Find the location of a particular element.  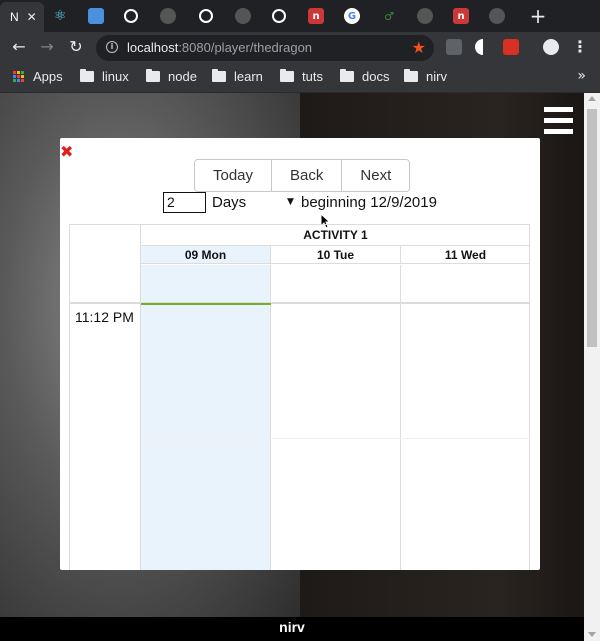

bookmark-label: nirv is located at coordinates (436, 76).